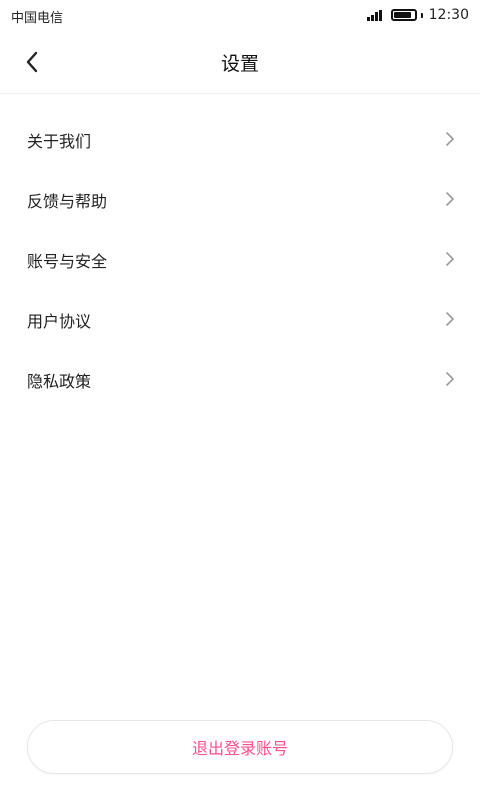 The height and width of the screenshot is (800, 480). I want to click on menu-item-label: 用户协议, so click(59, 321).